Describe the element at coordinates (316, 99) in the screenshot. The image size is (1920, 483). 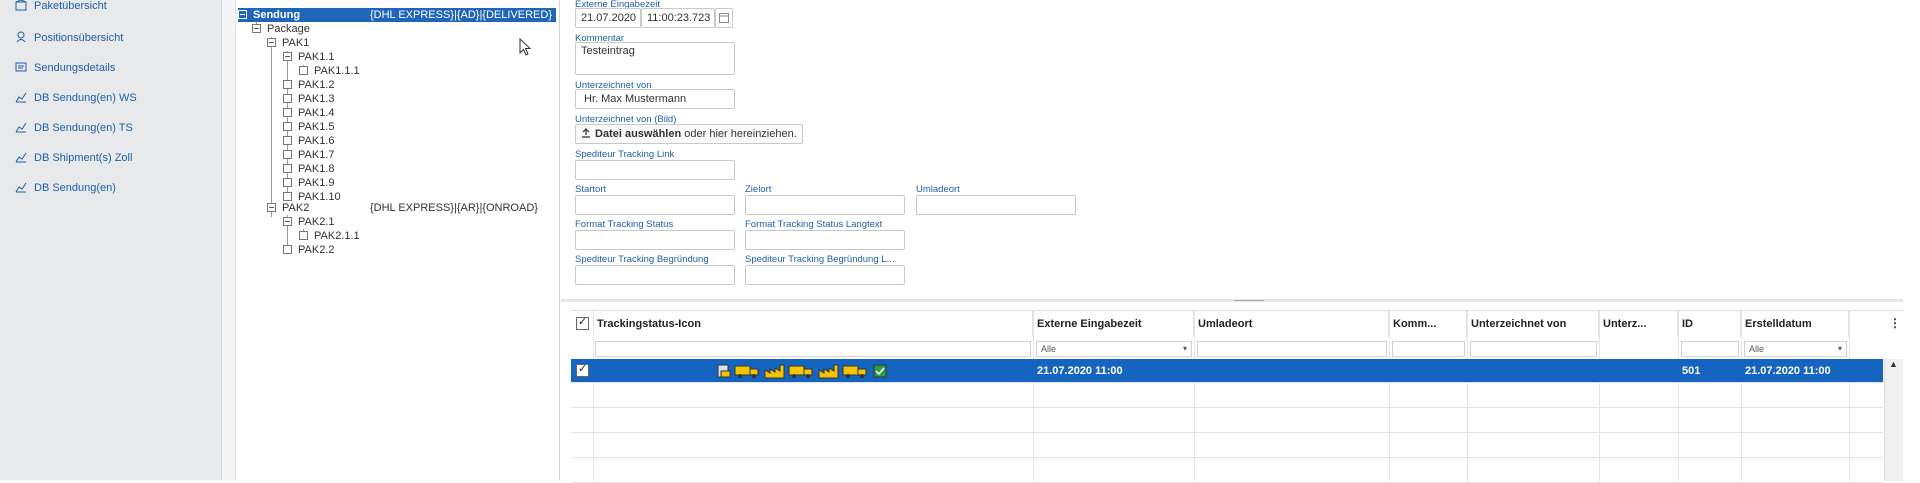
I see `tree-node-label: PAK1.3` at that location.